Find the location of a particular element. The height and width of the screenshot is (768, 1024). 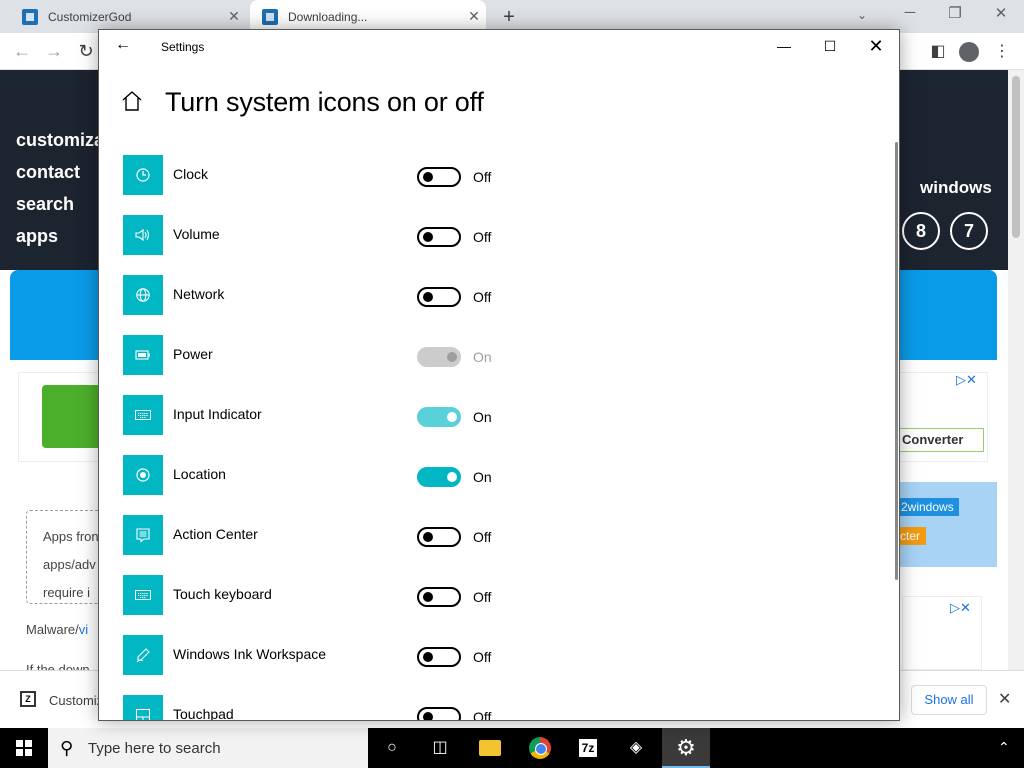

if-the-download-text: If the down is located at coordinates (58, 666).